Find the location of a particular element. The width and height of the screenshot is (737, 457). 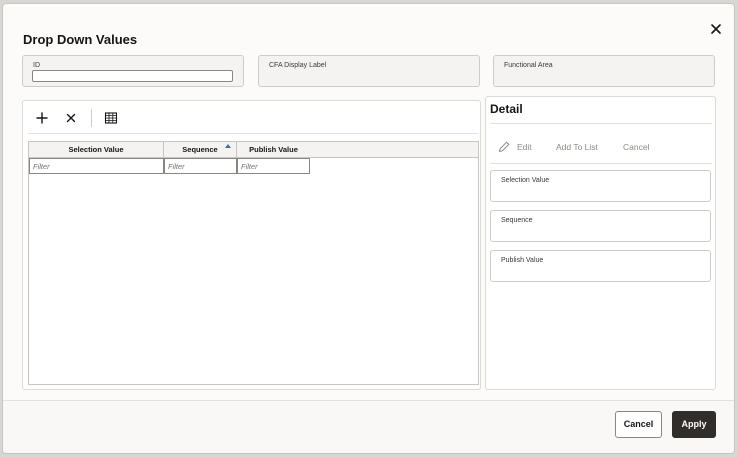

id-input is located at coordinates (132, 76).